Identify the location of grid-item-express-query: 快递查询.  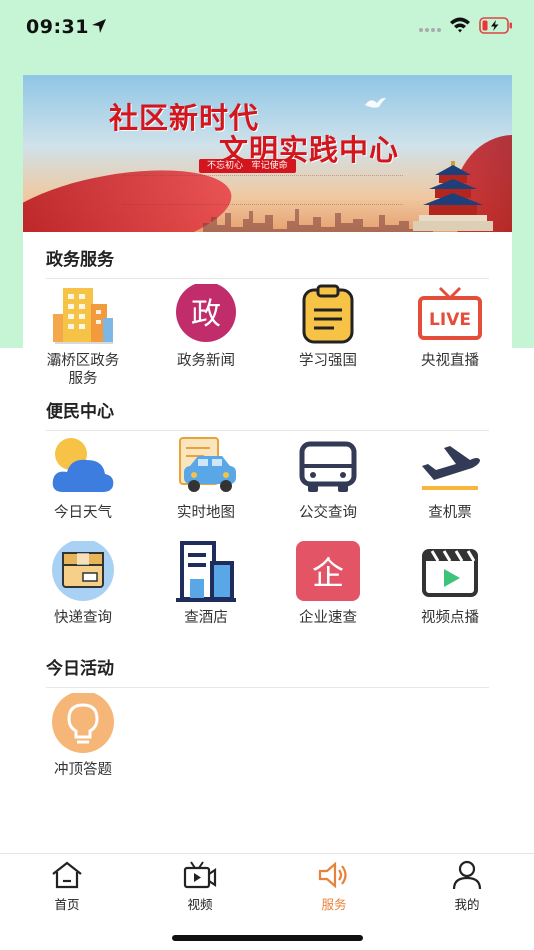
(83, 584).